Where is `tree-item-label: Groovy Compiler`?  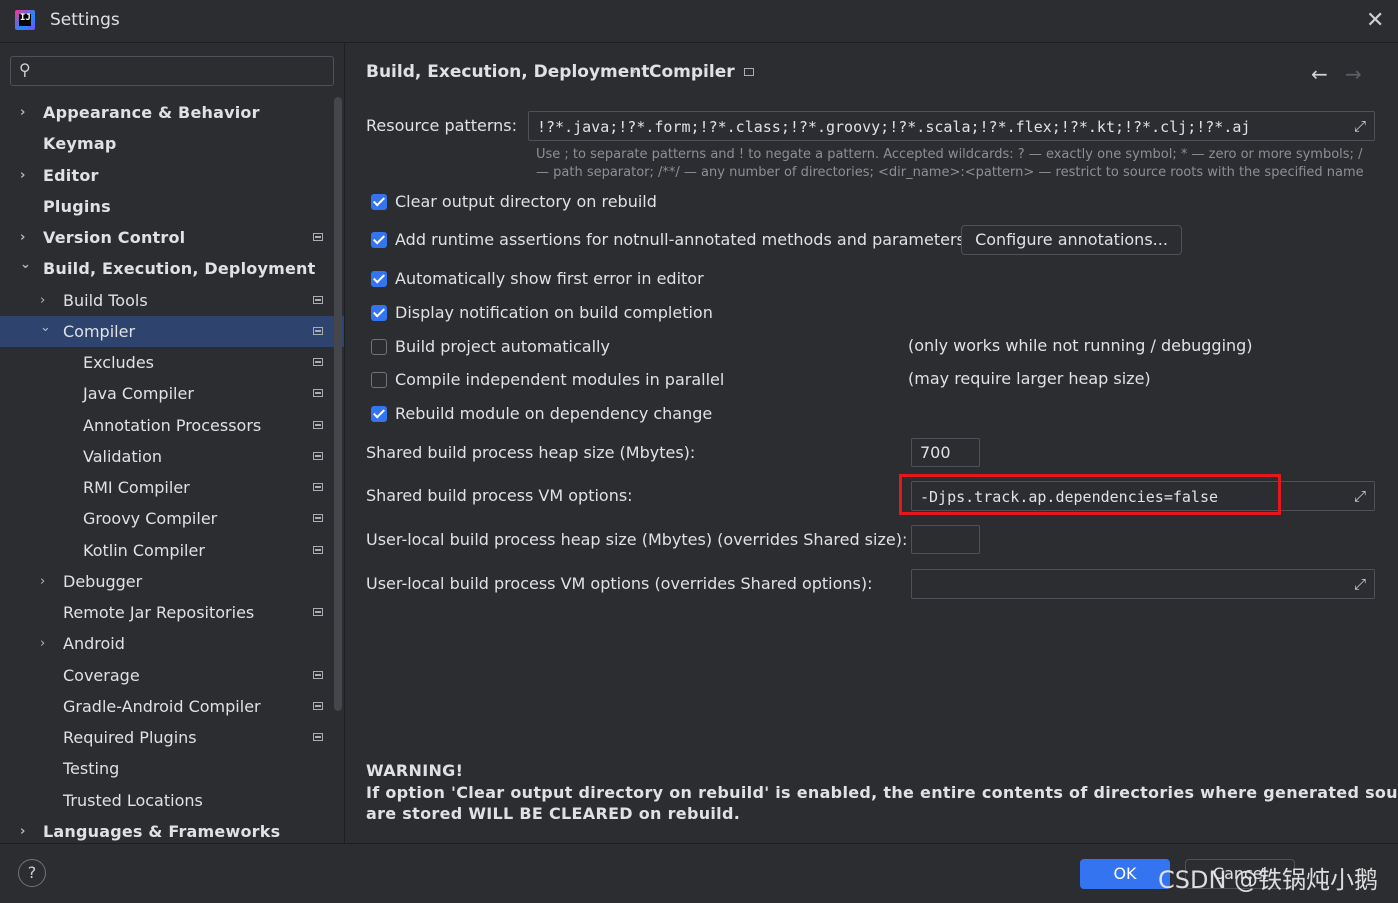 tree-item-label: Groovy Compiler is located at coordinates (150, 519).